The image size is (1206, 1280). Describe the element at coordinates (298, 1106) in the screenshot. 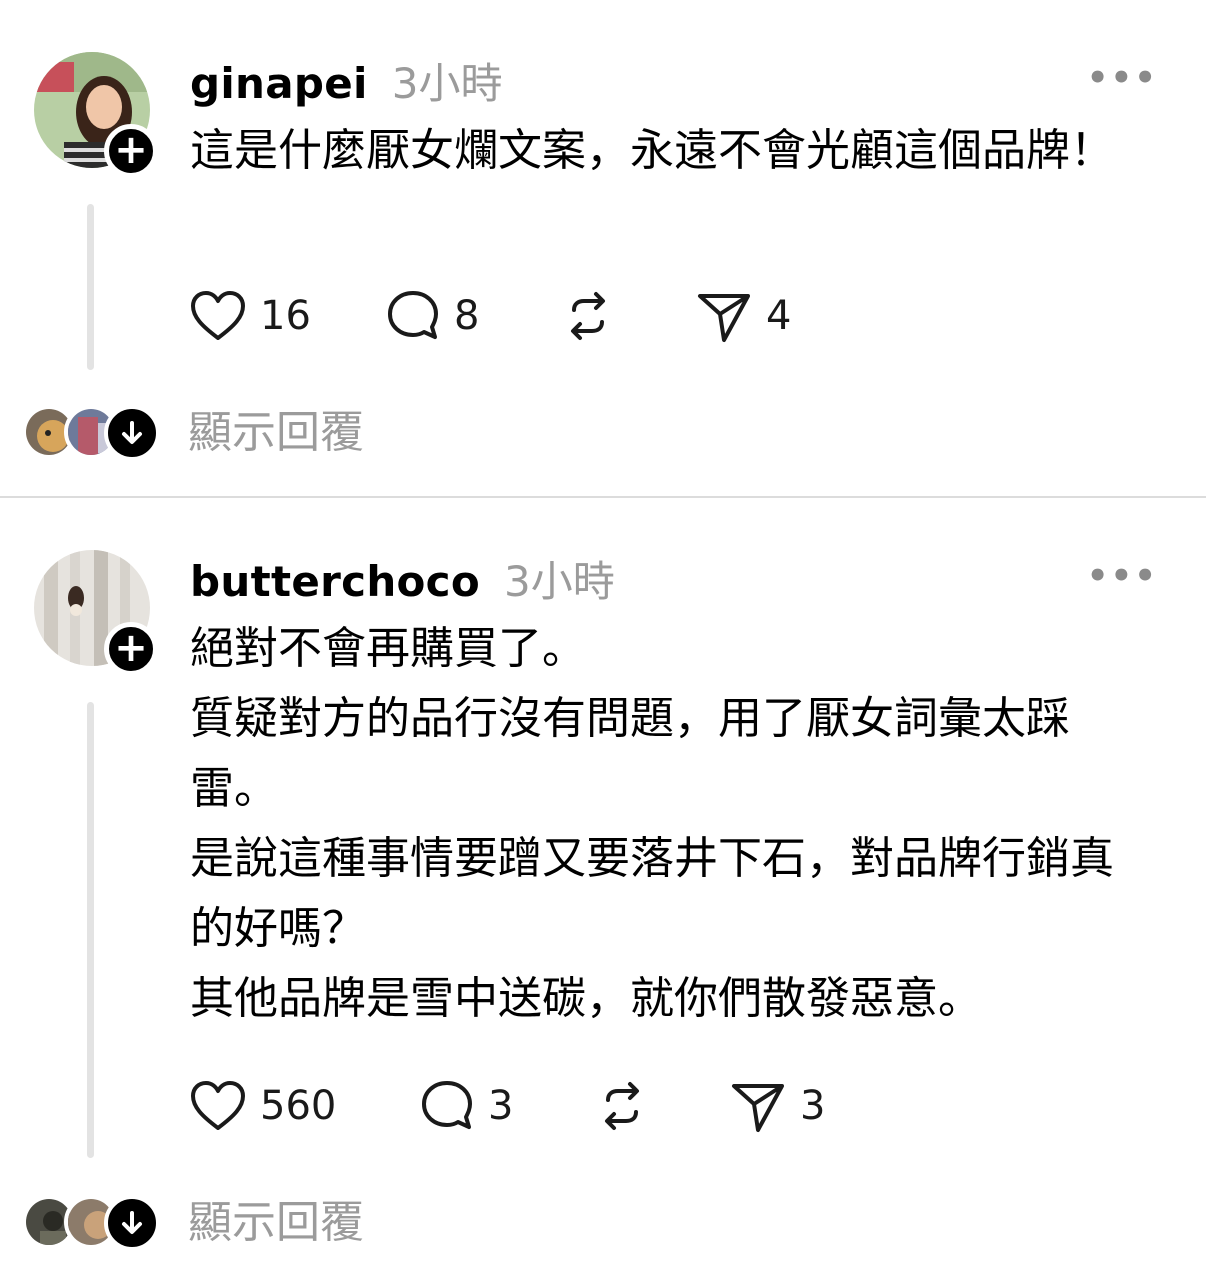

I see `like-count: 560` at that location.